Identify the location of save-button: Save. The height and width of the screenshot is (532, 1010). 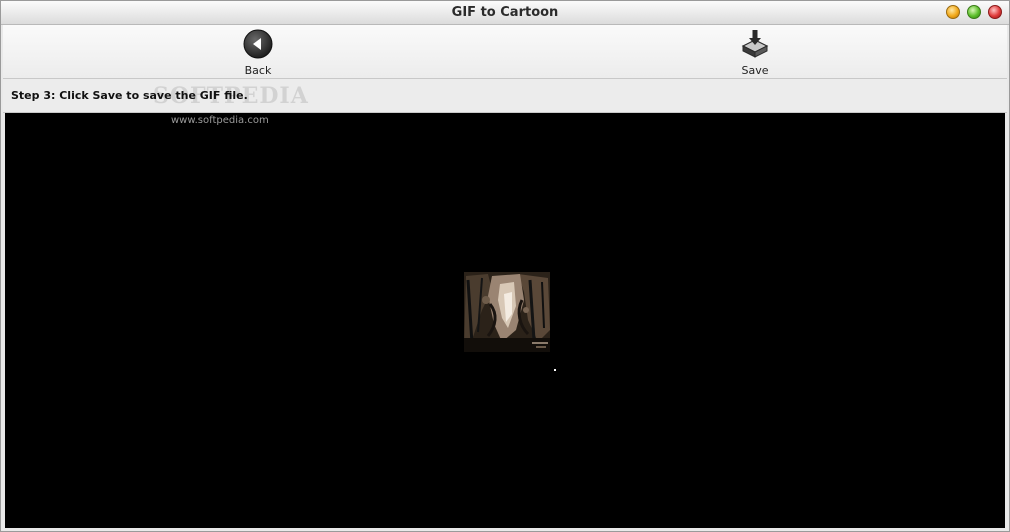
(755, 53).